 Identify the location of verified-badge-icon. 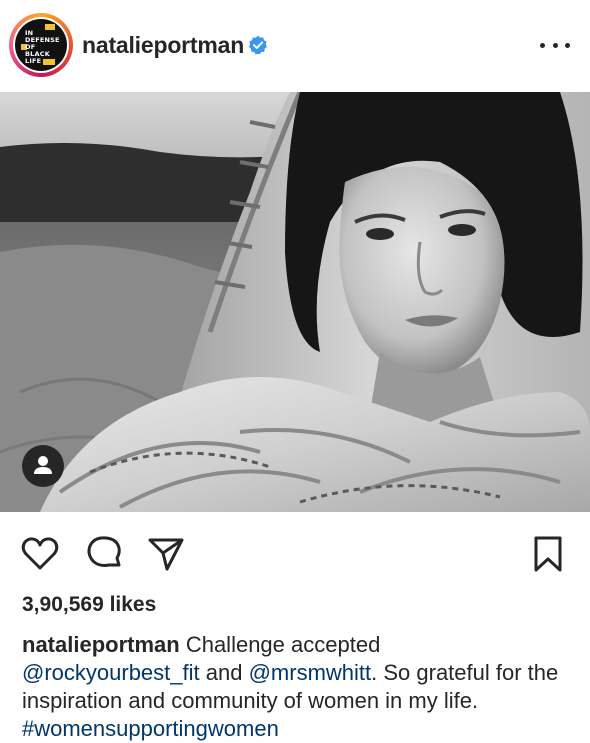
(257, 45).